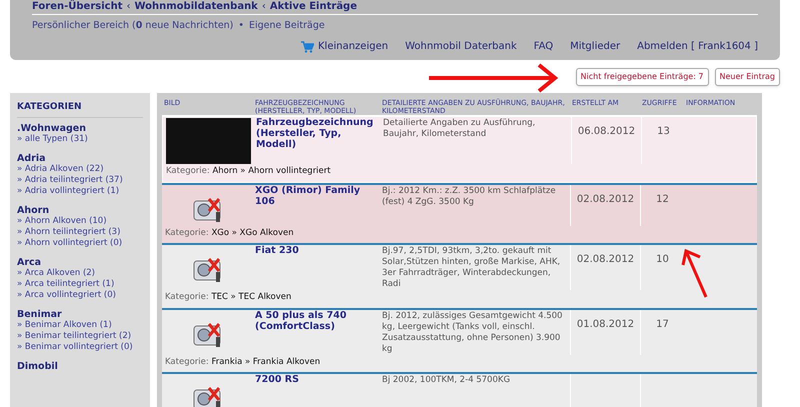 Image resolution: width=800 pixels, height=407 pixels. What do you see at coordinates (317, 140) in the screenshot?
I see `vehicle-name-link: Fahrzeugbezeichnung (Hersteller, Typ, Modell)` at bounding box center [317, 140].